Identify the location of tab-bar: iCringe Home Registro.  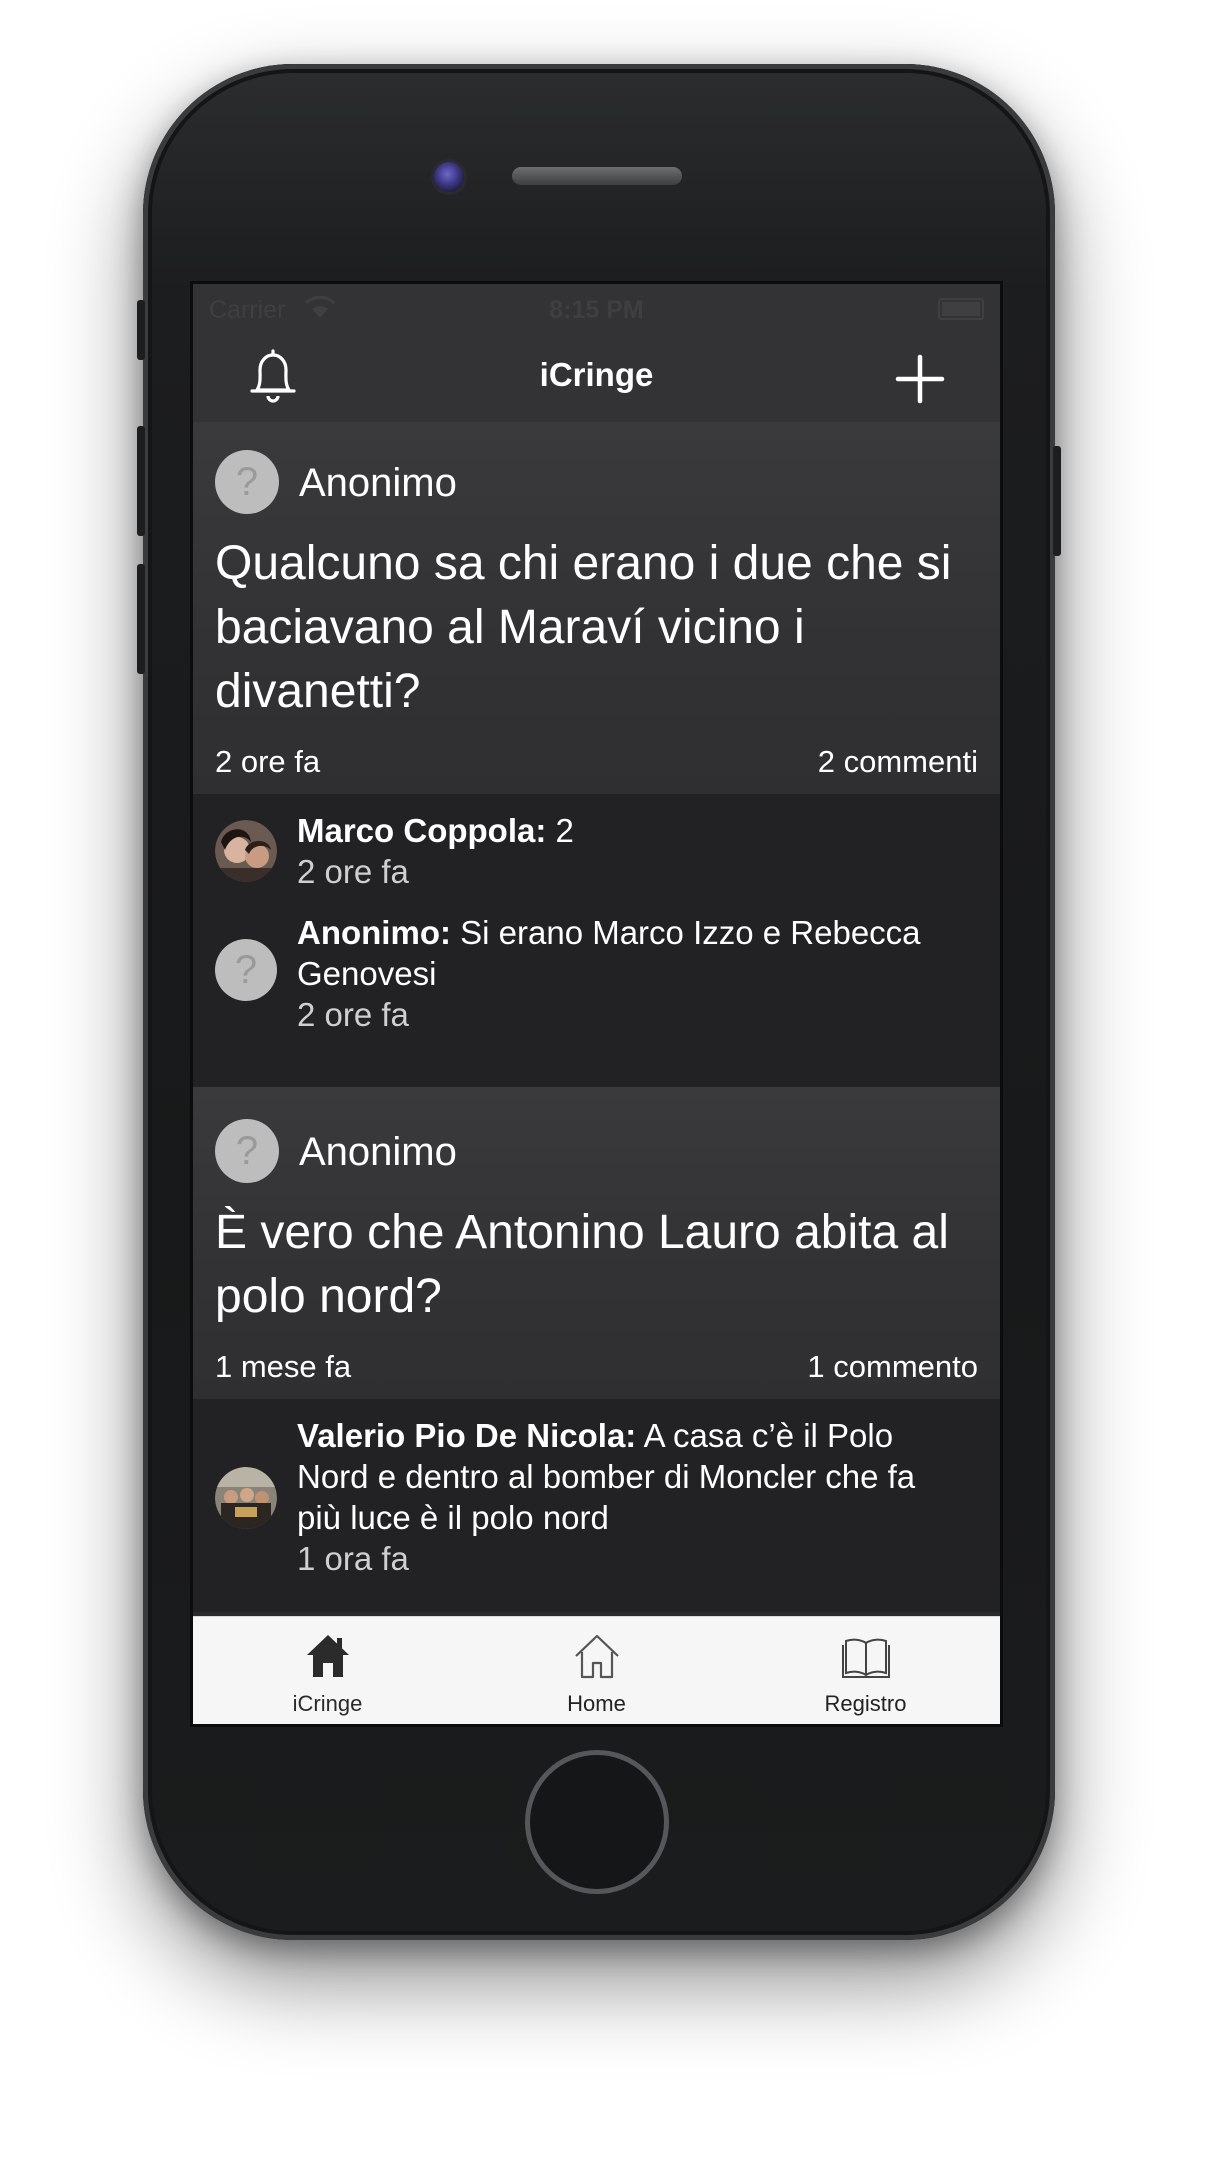
(596, 1670).